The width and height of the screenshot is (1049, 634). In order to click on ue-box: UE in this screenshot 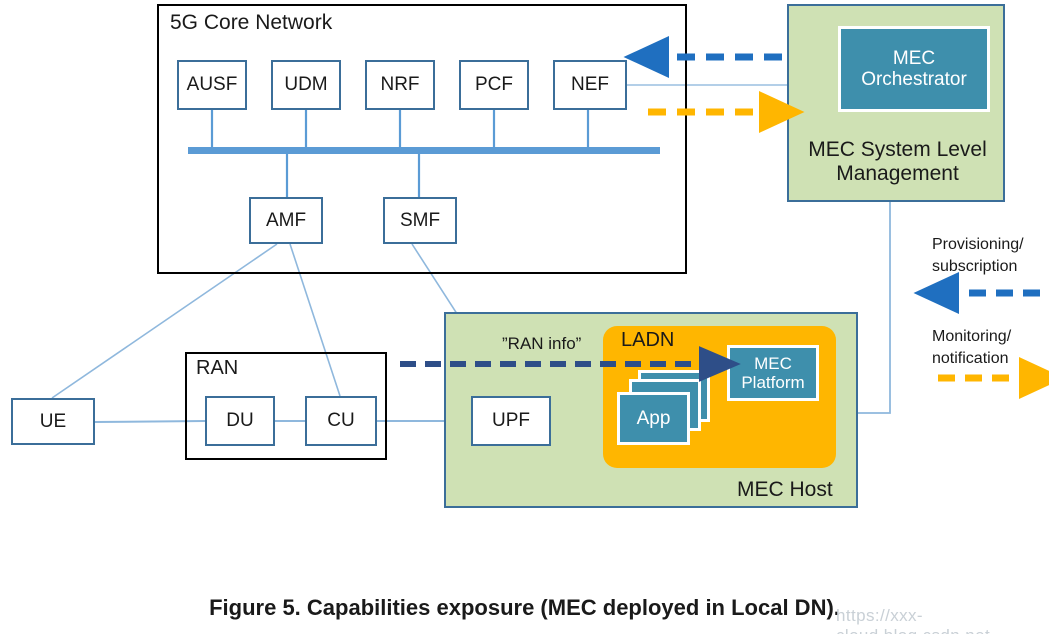, I will do `click(53, 421)`.